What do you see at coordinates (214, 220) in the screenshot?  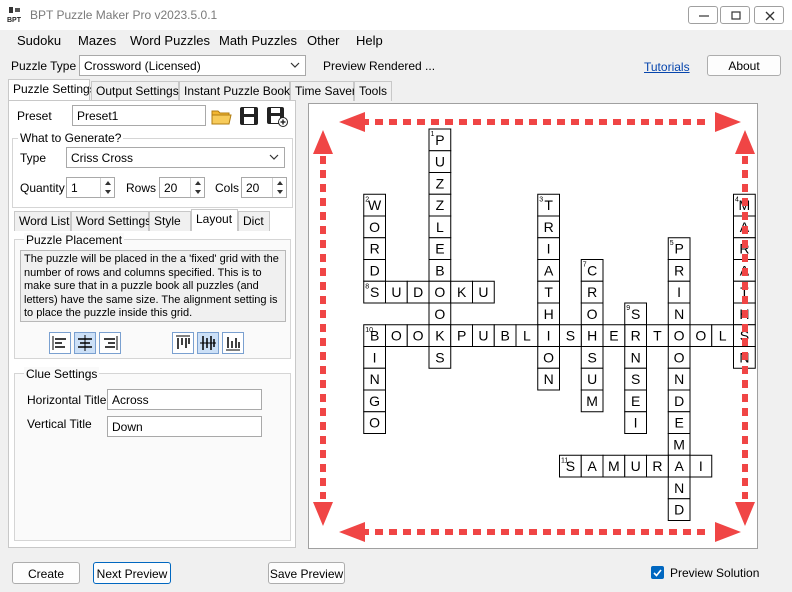 I see `subtab-layout: Layout` at bounding box center [214, 220].